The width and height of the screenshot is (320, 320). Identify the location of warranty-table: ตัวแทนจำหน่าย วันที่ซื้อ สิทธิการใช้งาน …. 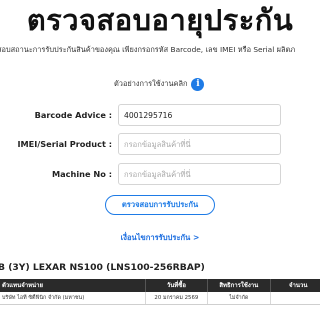
(160, 292).